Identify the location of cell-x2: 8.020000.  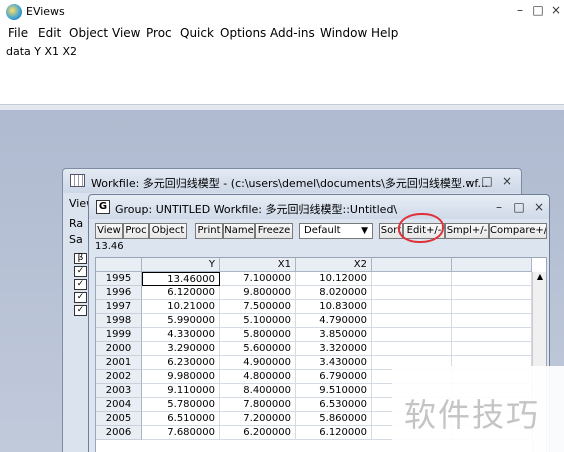
(334, 293).